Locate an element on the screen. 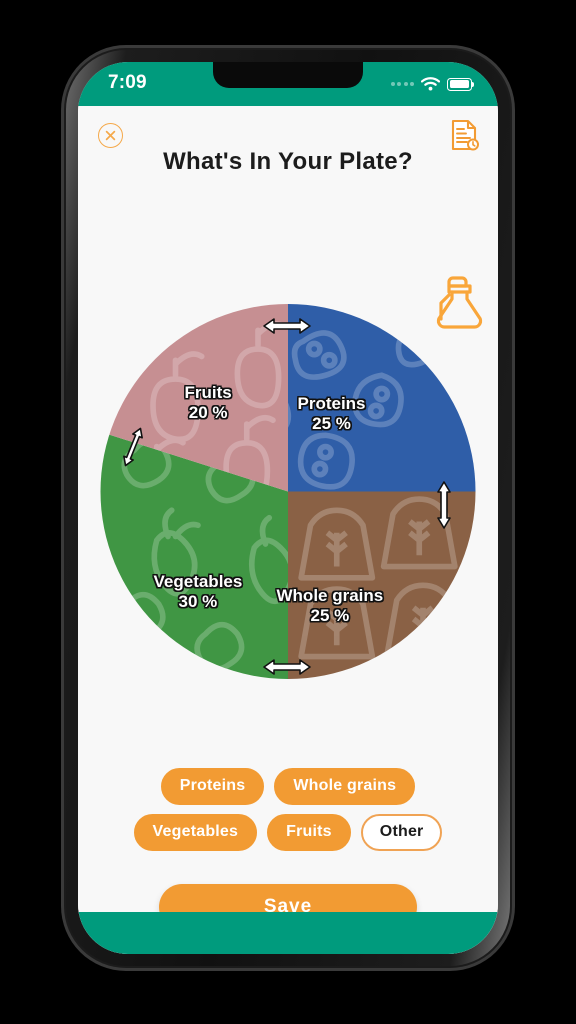  pie-label-vegetables: Vegetables 30 % is located at coordinates (198, 591).